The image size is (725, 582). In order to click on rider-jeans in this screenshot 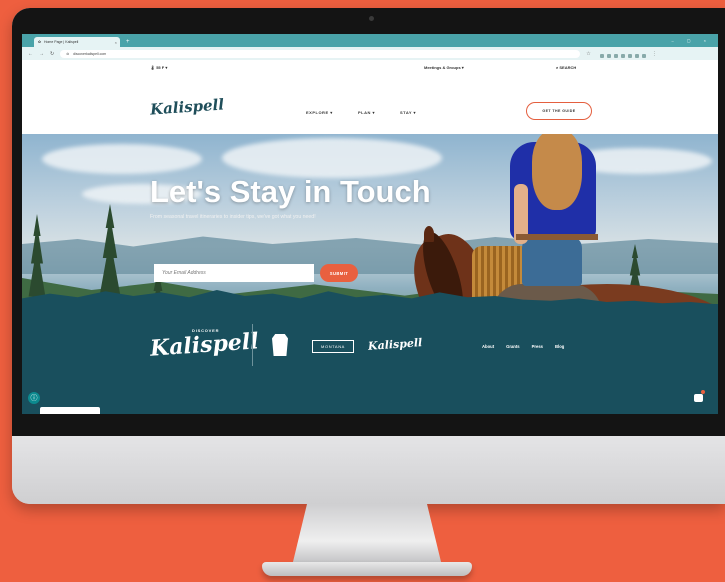, I will do `click(552, 261)`.